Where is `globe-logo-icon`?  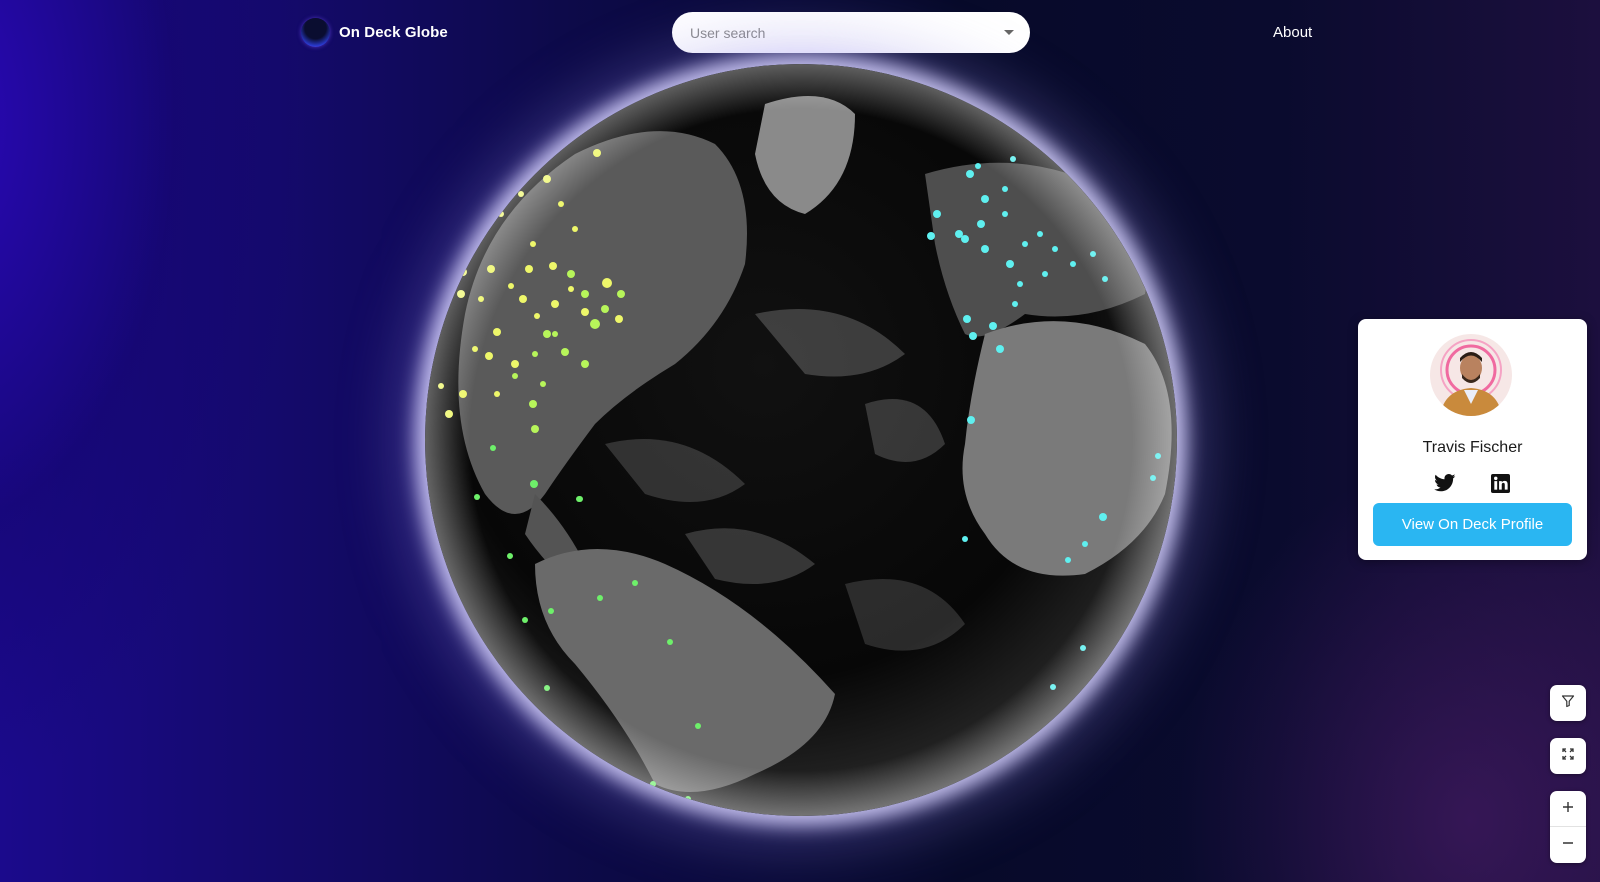 globe-logo-icon is located at coordinates (315, 32).